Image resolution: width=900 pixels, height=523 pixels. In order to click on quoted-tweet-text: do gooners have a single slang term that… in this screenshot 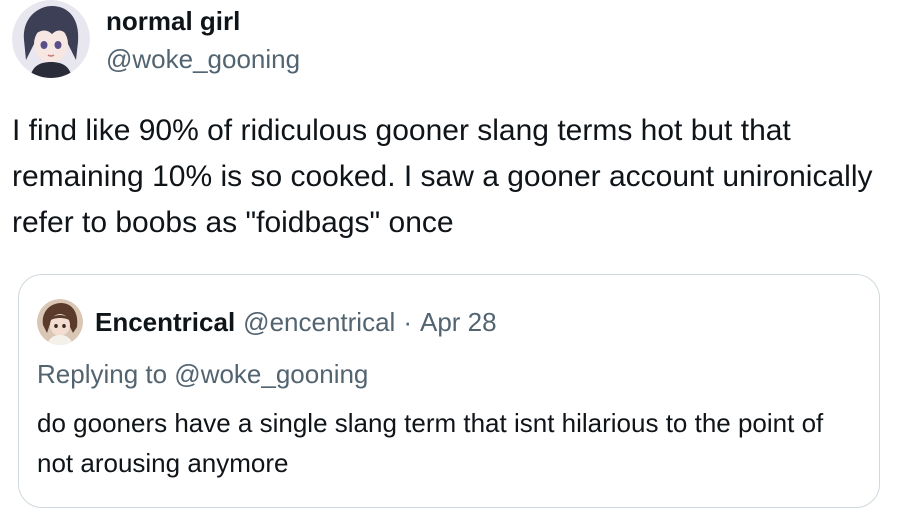, I will do `click(430, 443)`.